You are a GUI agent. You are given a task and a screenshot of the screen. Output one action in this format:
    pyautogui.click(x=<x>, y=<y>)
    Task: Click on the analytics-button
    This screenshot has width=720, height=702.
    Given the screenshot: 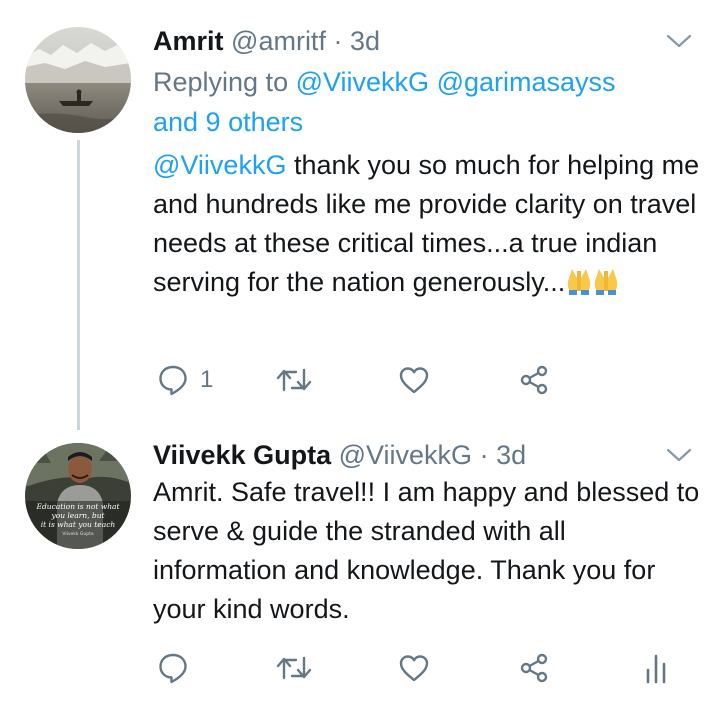 What is the action you would take?
    pyautogui.click(x=656, y=668)
    